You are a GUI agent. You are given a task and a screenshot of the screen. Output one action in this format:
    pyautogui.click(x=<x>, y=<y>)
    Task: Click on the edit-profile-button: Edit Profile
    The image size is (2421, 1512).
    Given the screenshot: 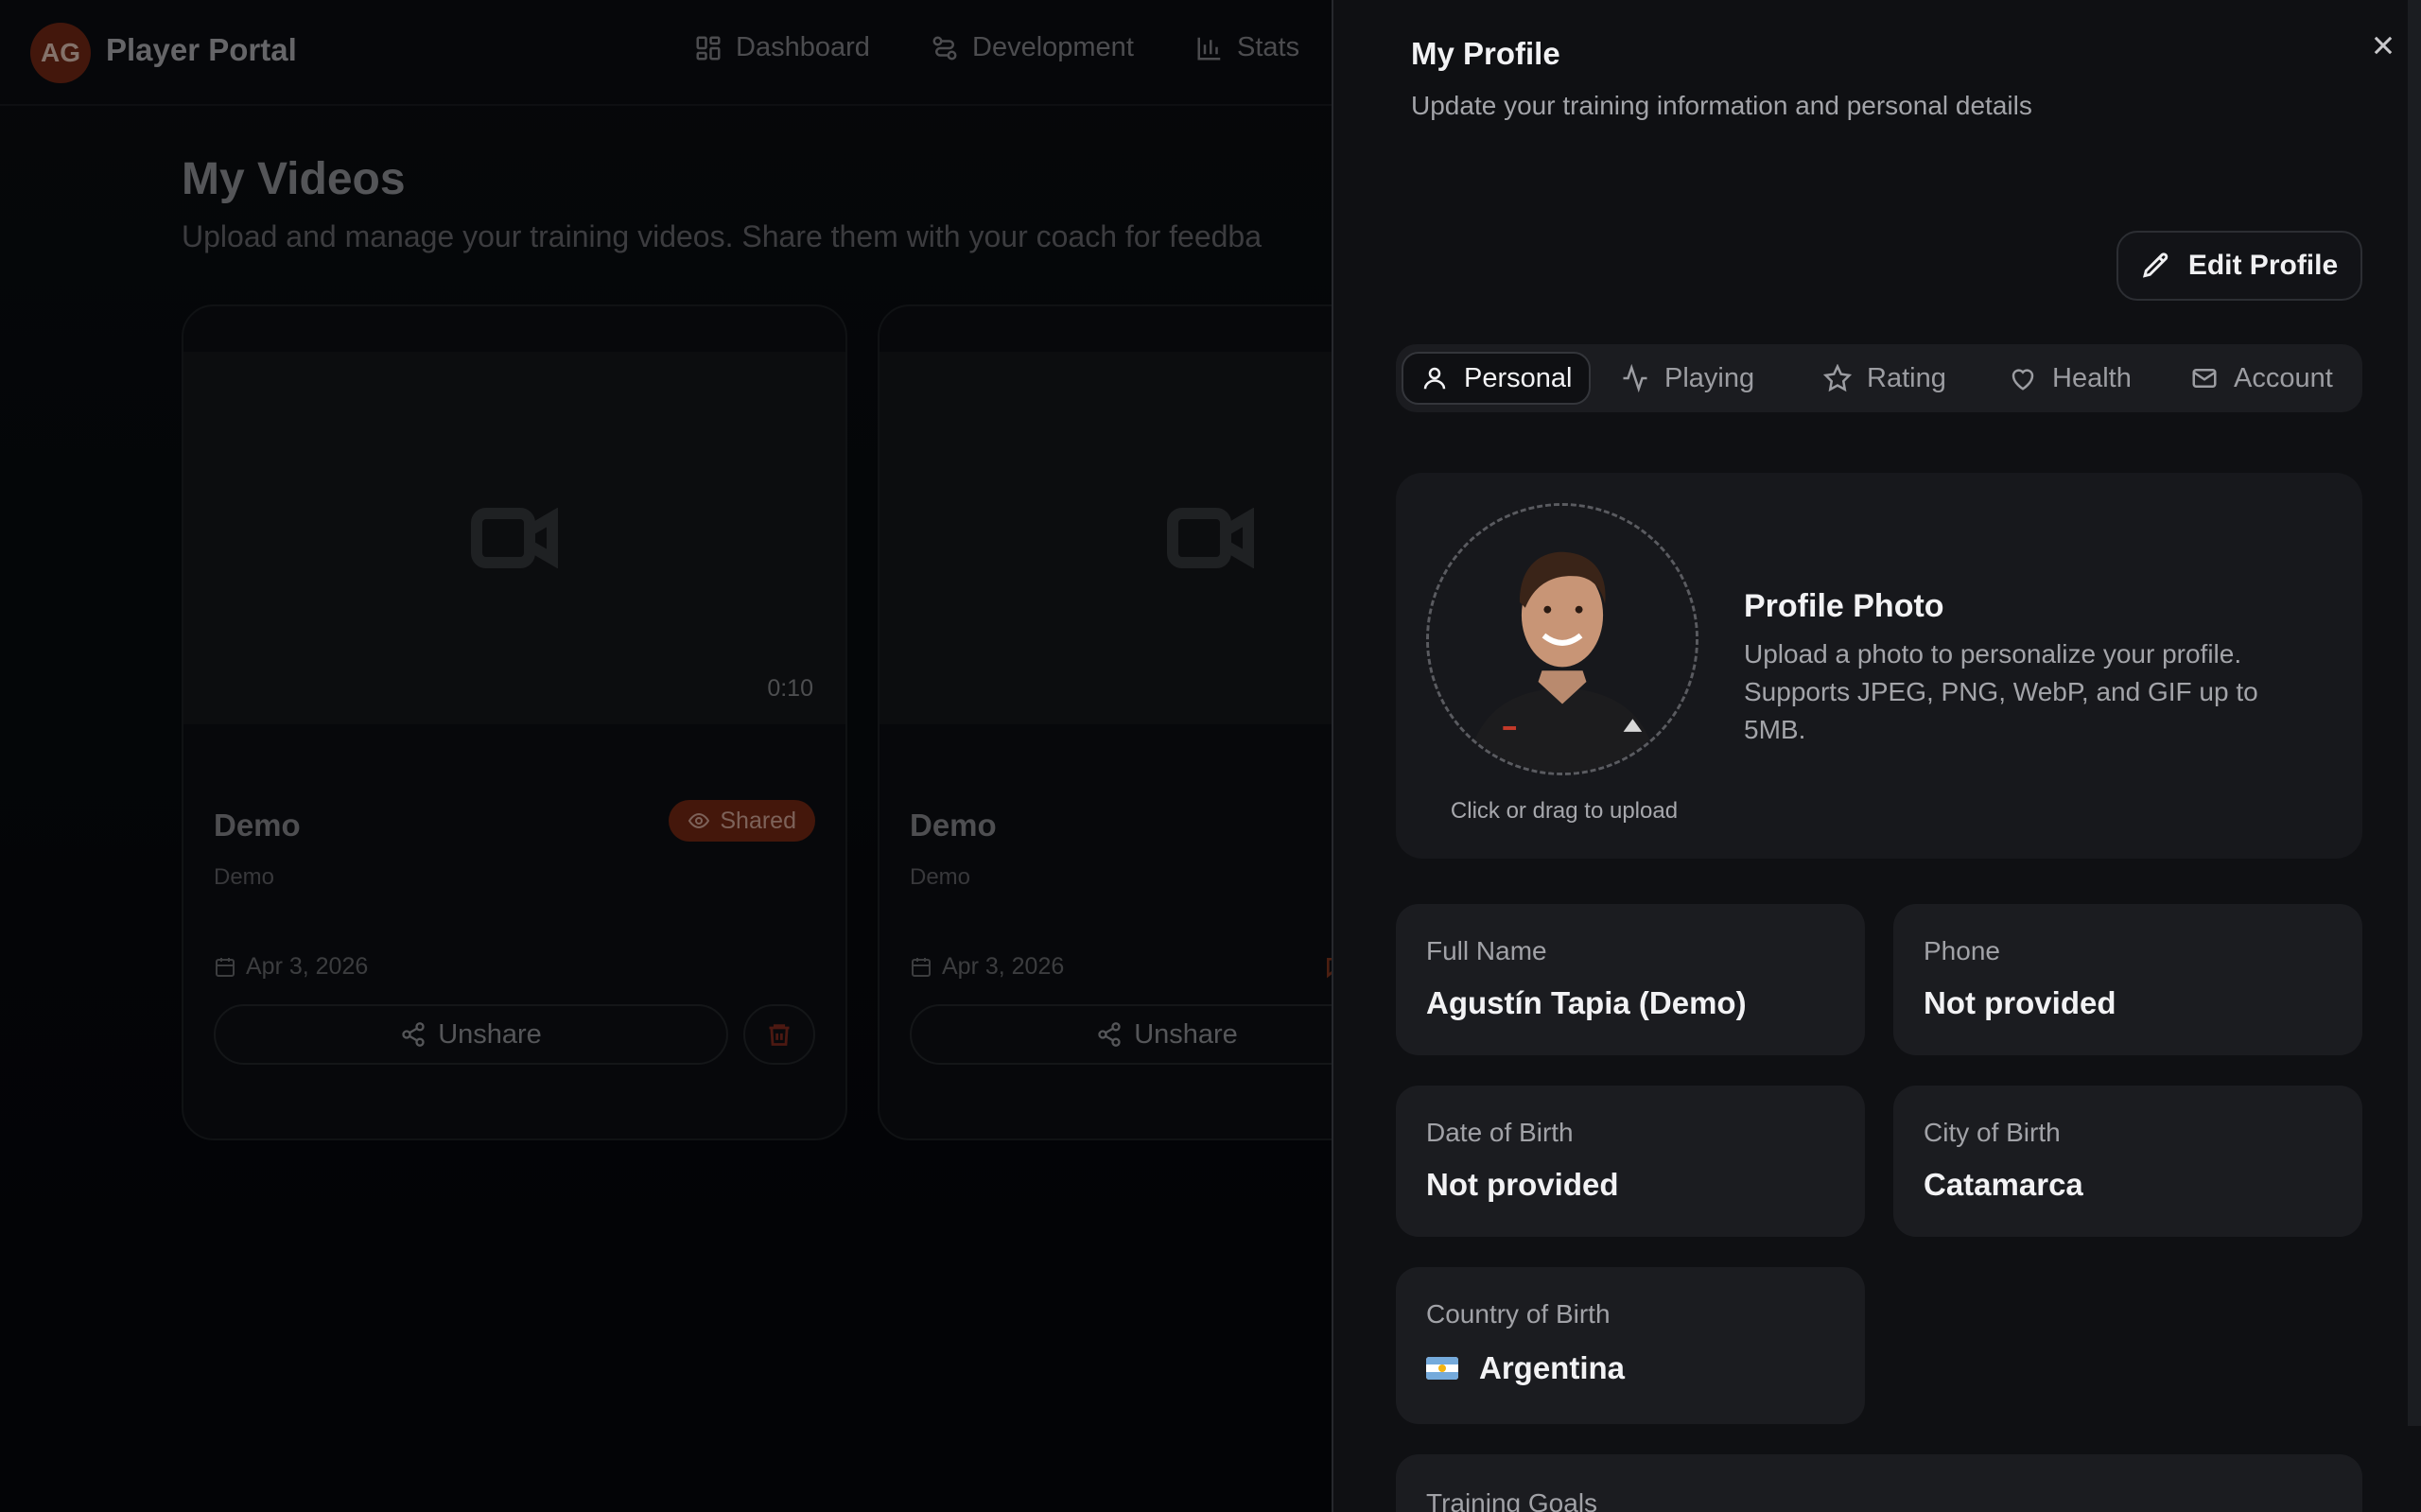 What is the action you would take?
    pyautogui.click(x=2239, y=266)
    